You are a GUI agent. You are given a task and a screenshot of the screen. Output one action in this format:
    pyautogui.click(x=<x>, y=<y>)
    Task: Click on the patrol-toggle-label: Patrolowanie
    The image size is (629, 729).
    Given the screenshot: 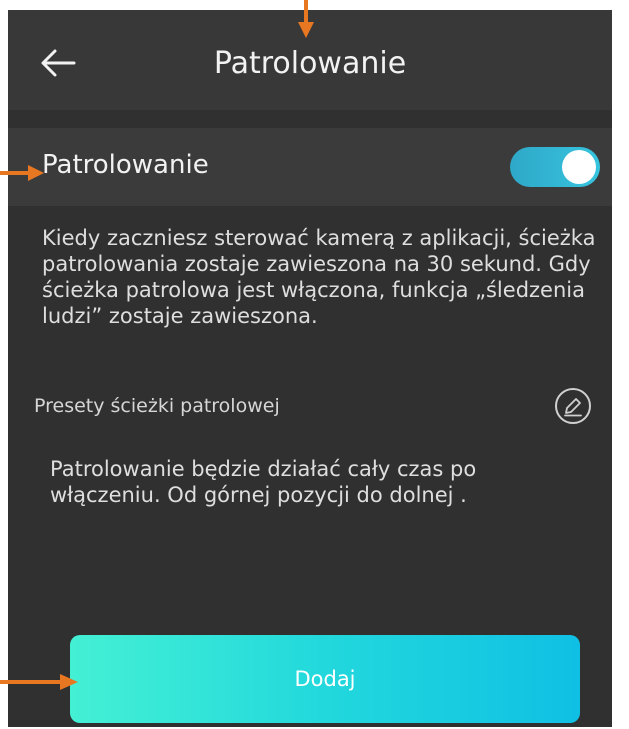 What is the action you would take?
    pyautogui.click(x=125, y=165)
    